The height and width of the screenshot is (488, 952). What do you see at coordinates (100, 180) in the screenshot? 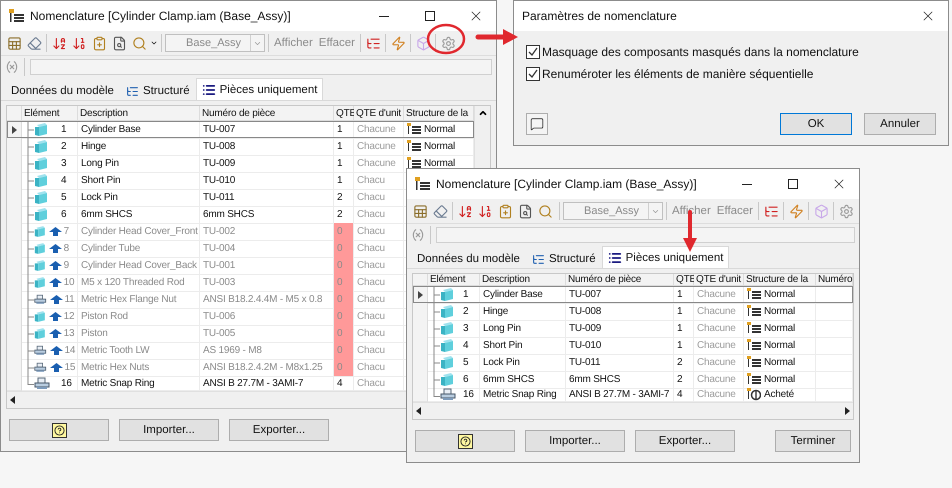
I see `description-text: Short Pin` at bounding box center [100, 180].